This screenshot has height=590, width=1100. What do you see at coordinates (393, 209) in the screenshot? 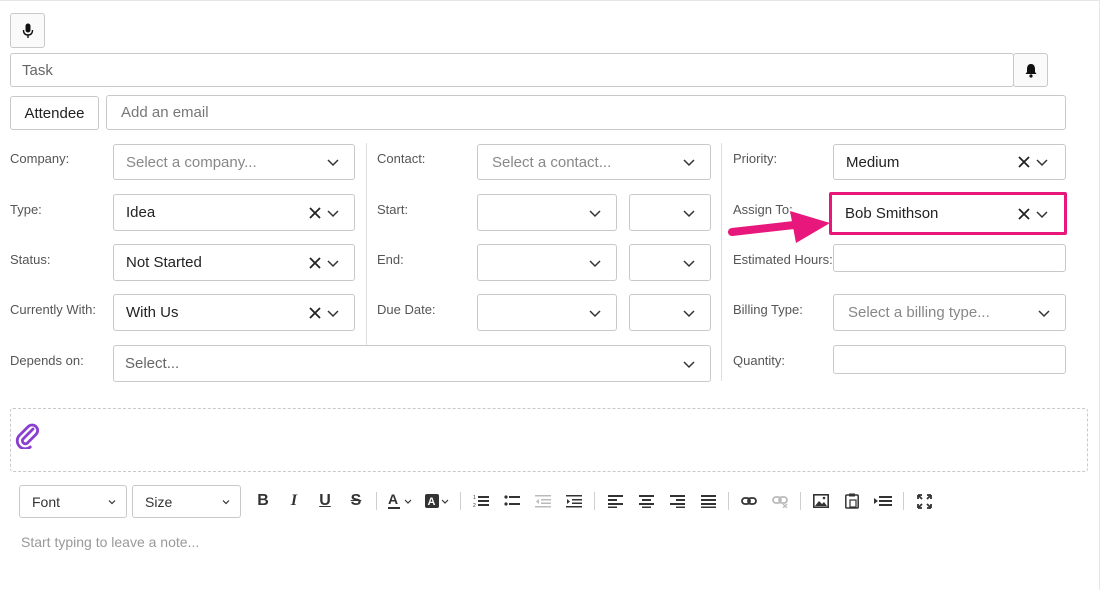
I see `start-label: Start:` at bounding box center [393, 209].